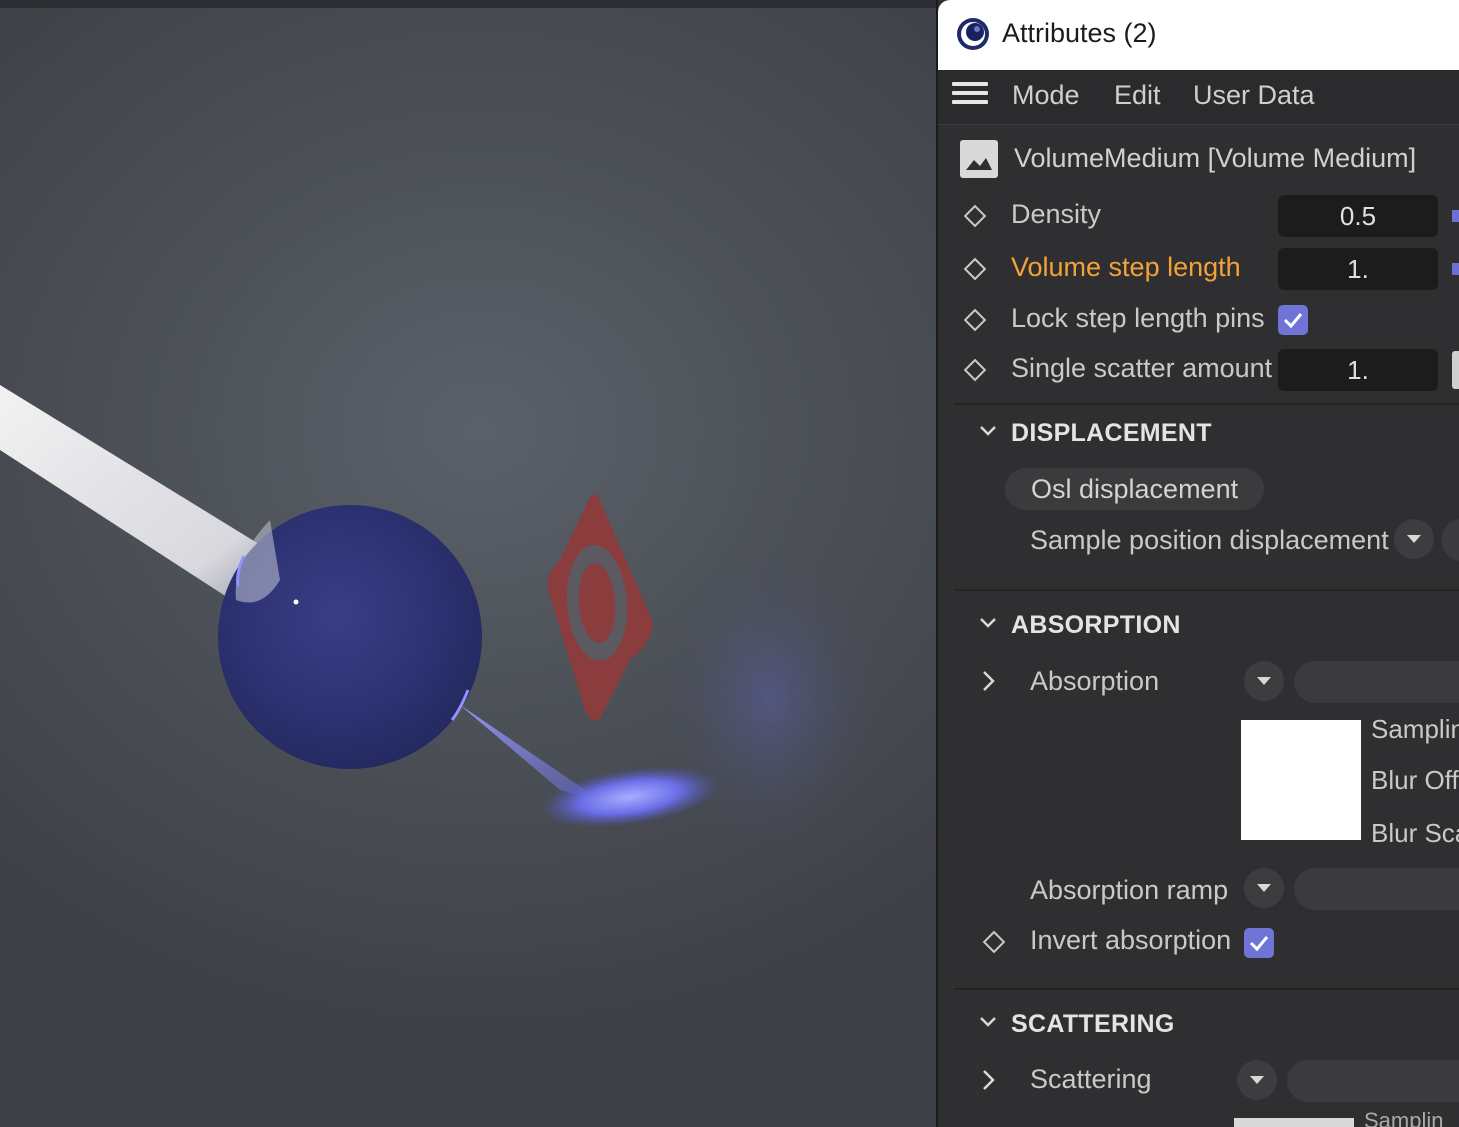 The width and height of the screenshot is (1459, 1127). What do you see at coordinates (1358, 269) in the screenshot?
I see `volume-step-length-field: 1.` at bounding box center [1358, 269].